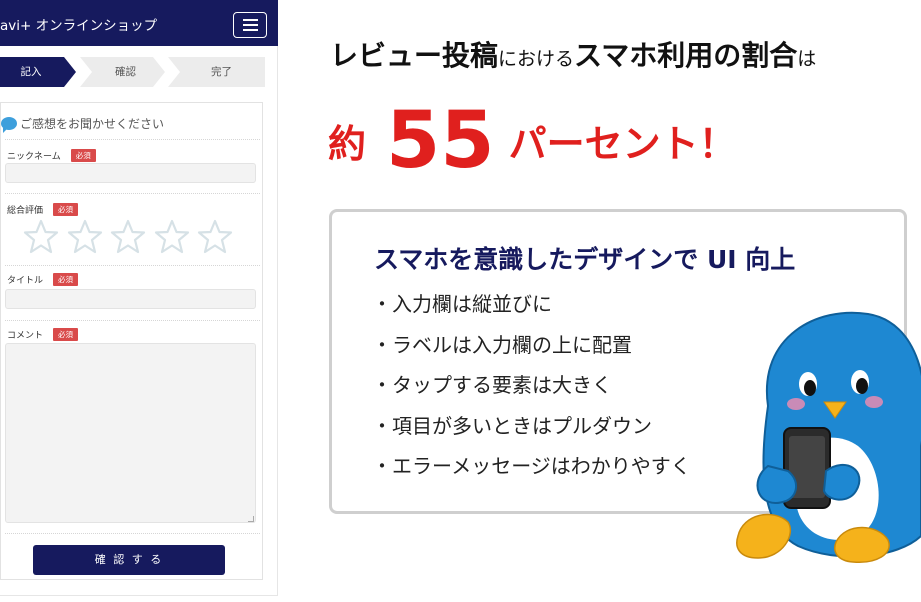  I want to click on title-label: タイトル 必須, so click(43, 279).